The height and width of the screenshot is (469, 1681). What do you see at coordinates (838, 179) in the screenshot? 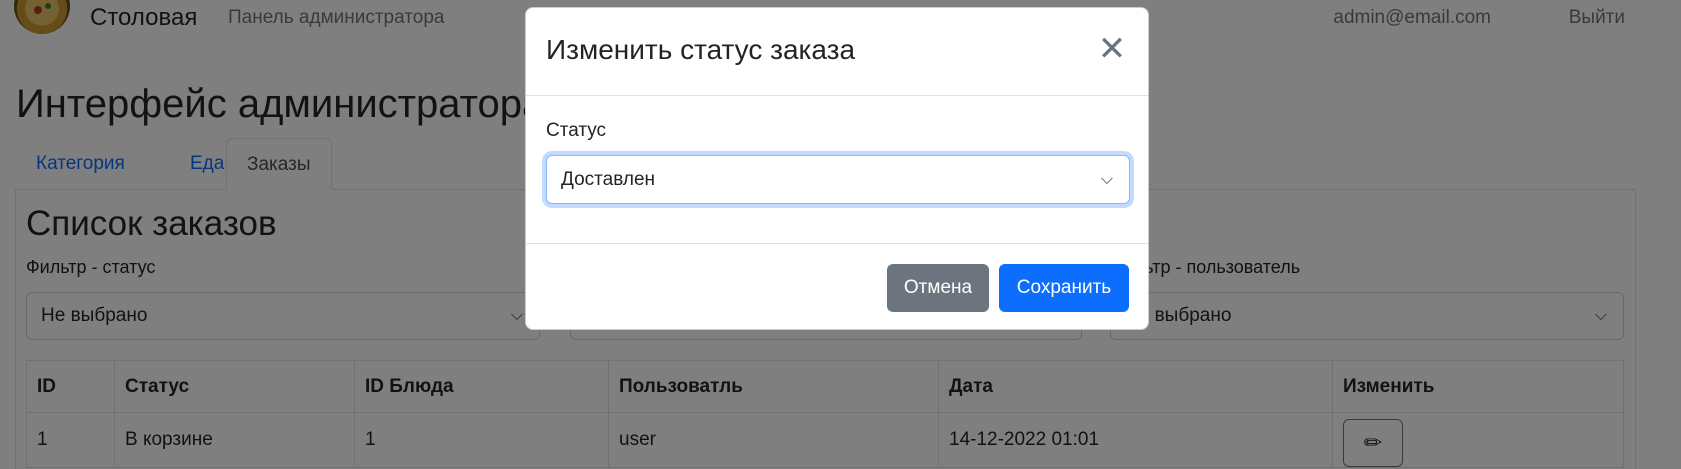
I see `status-select: Доставлен ⌵` at bounding box center [838, 179].